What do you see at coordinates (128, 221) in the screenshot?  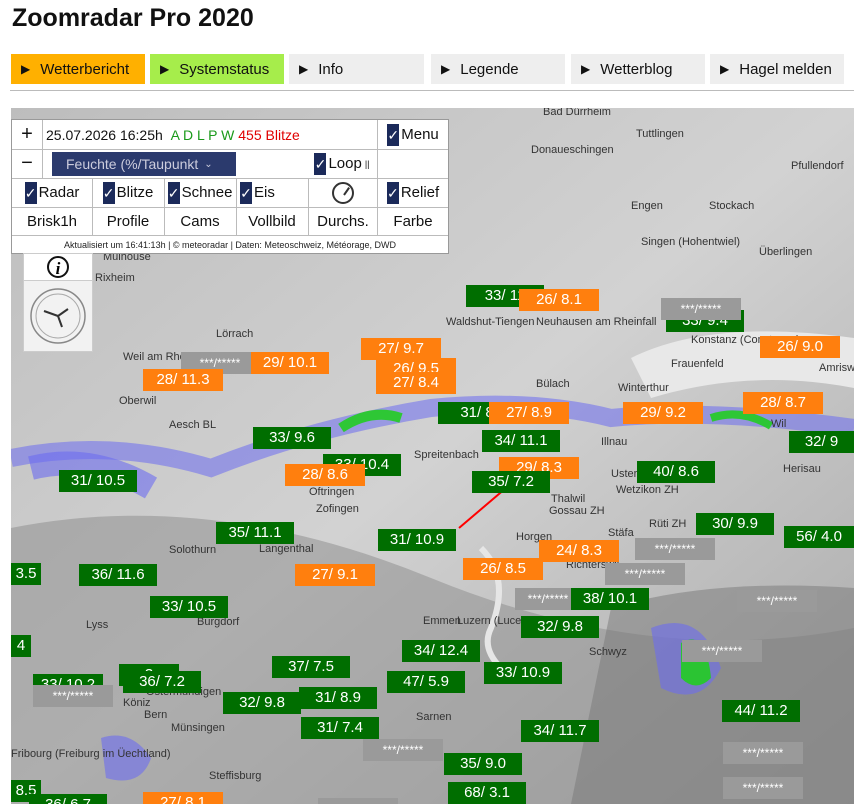 I see `profile-button: Profile` at bounding box center [128, 221].